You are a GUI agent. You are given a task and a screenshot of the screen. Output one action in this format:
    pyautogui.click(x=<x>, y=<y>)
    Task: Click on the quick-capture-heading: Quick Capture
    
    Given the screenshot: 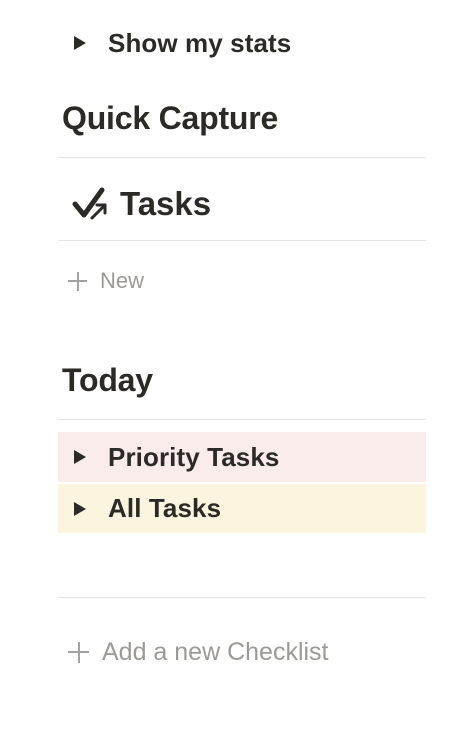 What is the action you would take?
    pyautogui.click(x=170, y=118)
    